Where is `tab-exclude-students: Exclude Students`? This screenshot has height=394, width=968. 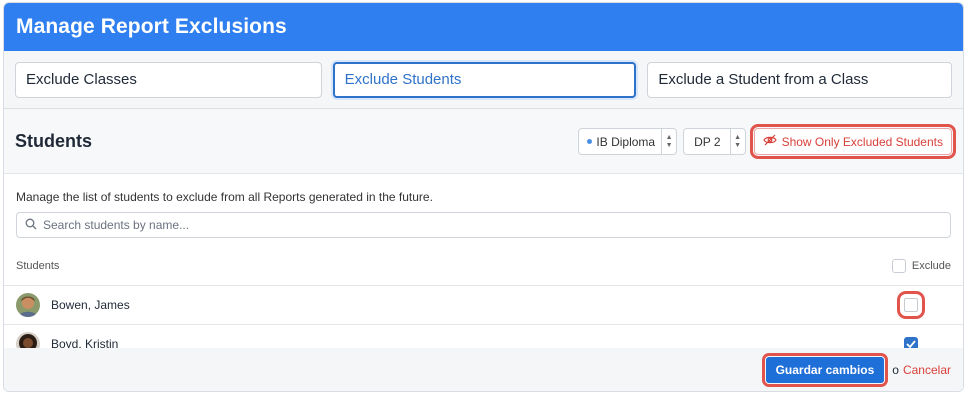 tab-exclude-students: Exclude Students is located at coordinates (484, 79).